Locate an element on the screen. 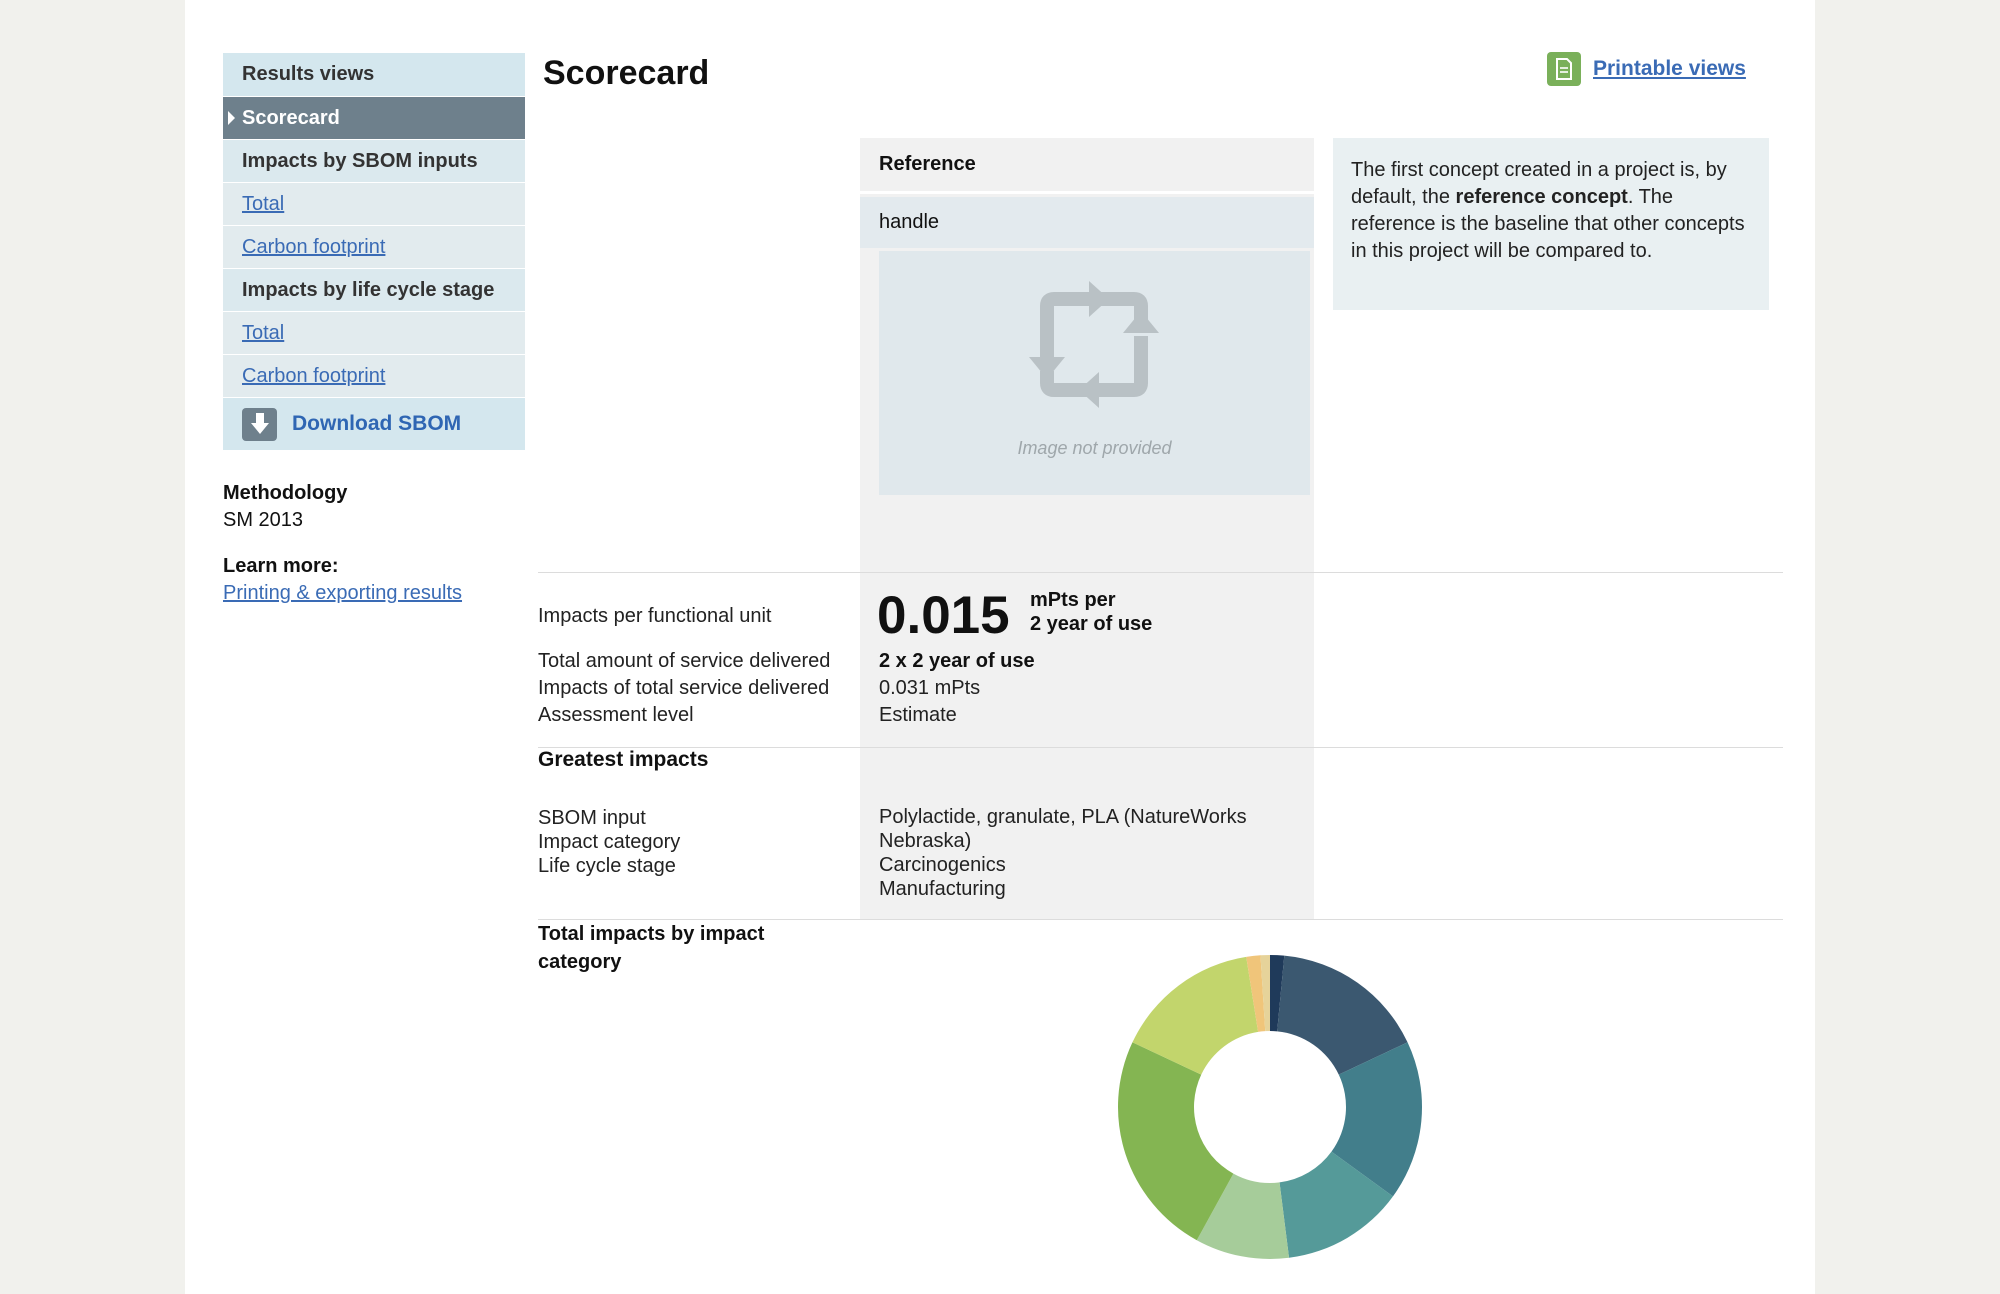 This screenshot has height=1294, width=2000. page-title: Scorecard is located at coordinates (626, 73).